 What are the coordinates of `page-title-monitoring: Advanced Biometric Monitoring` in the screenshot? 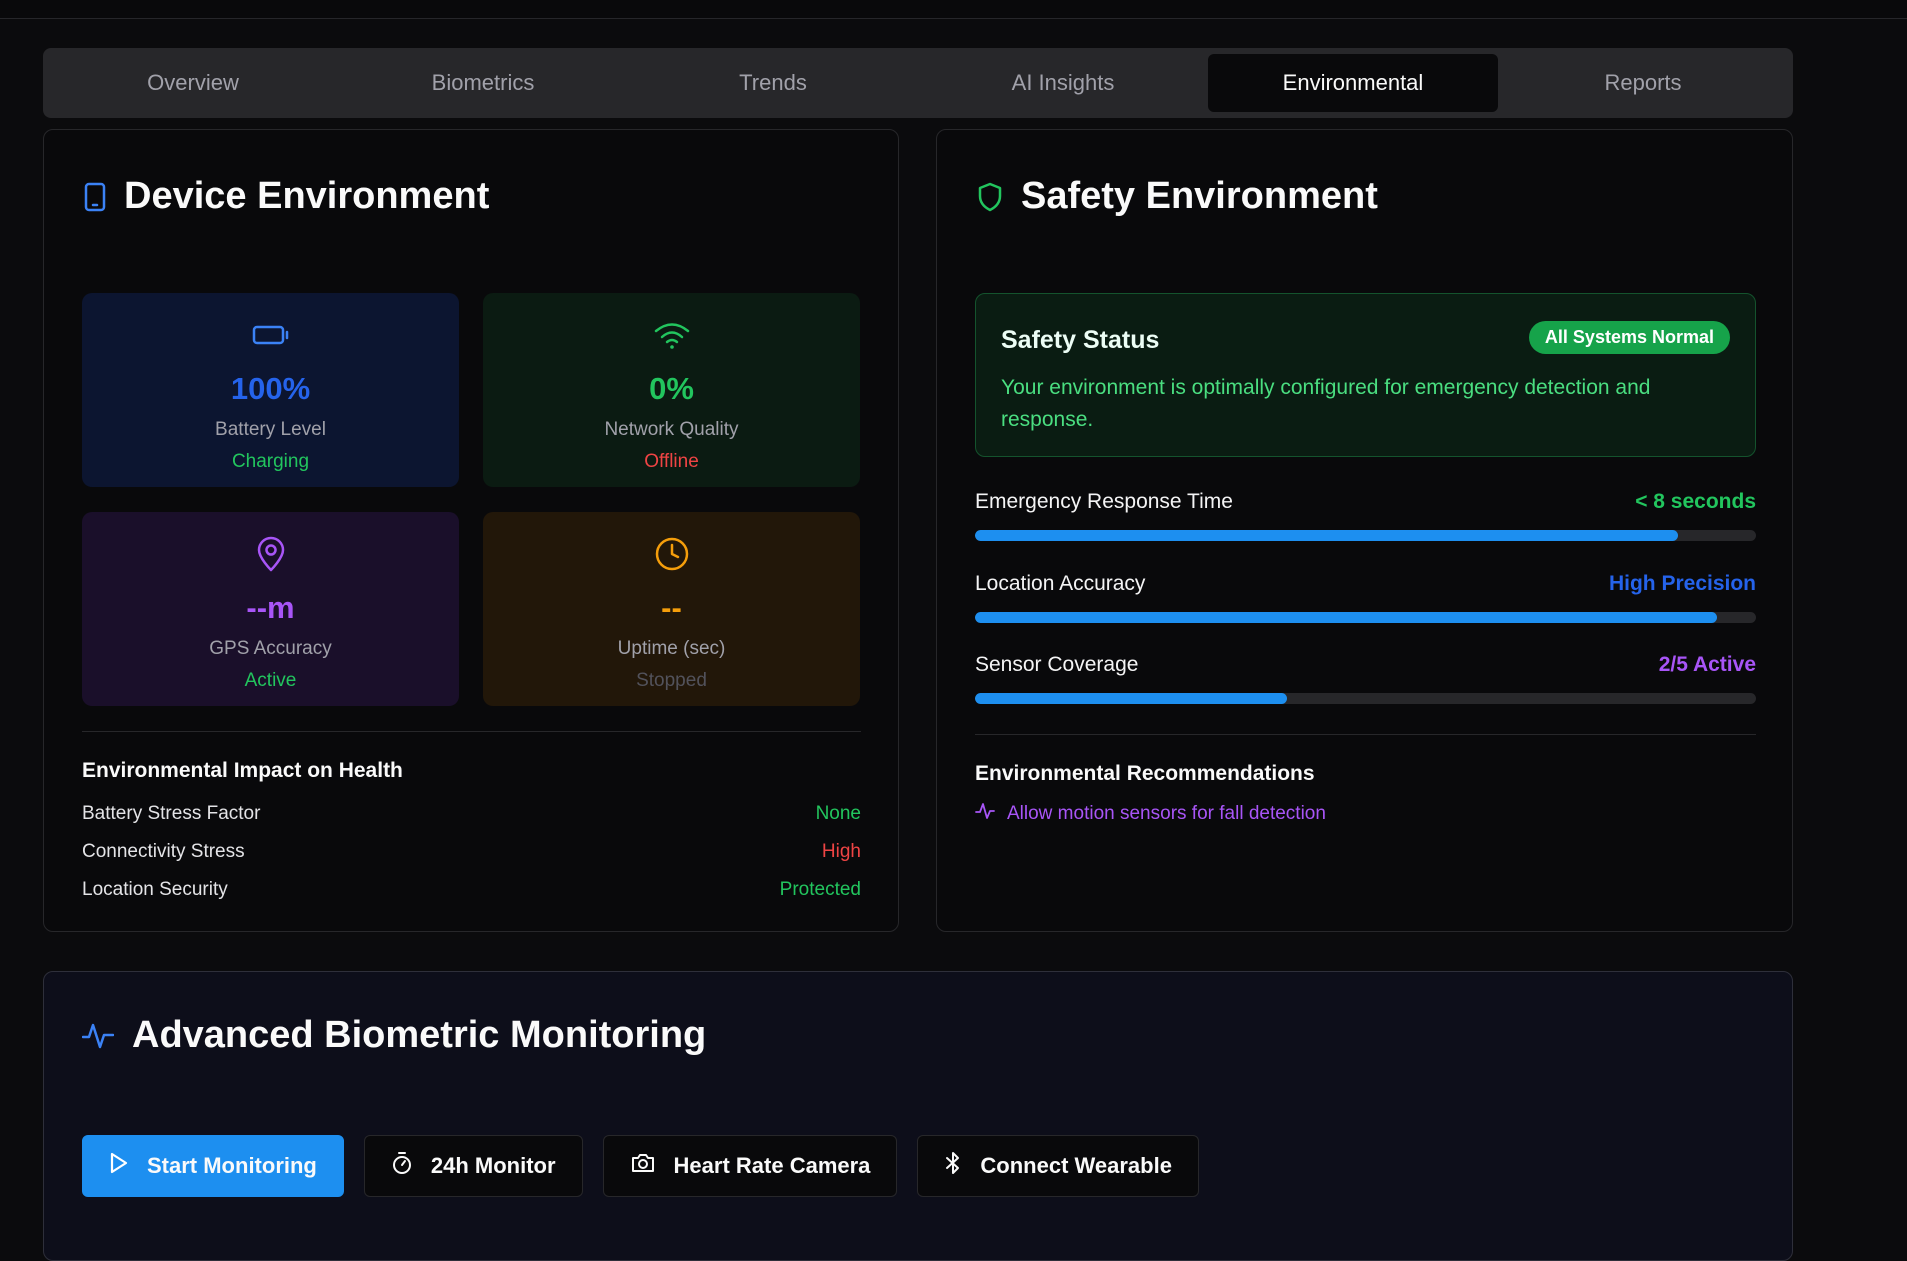 It's located at (419, 1035).